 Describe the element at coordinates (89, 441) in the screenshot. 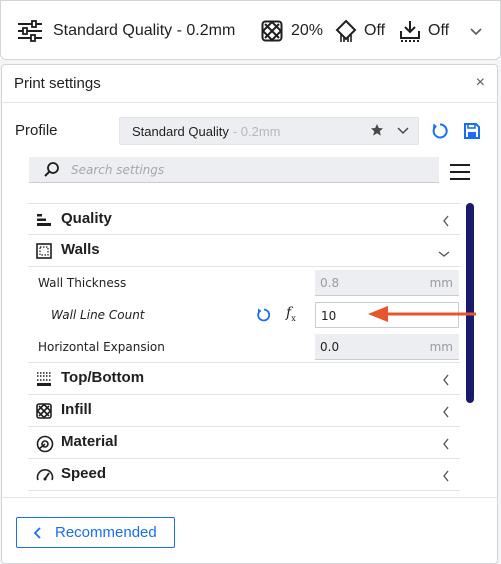

I see `category-label: Material` at that location.